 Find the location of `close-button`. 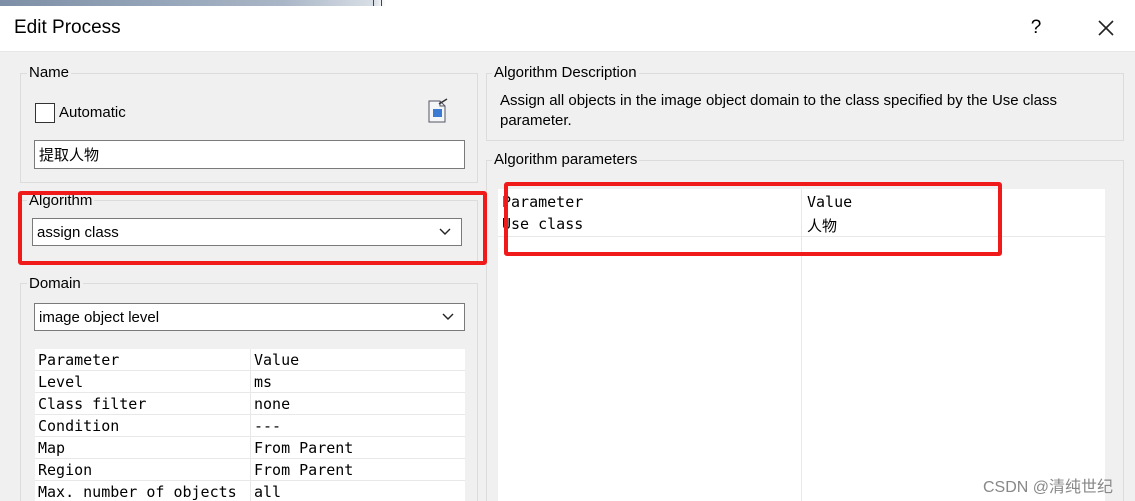

close-button is located at coordinates (1106, 28).